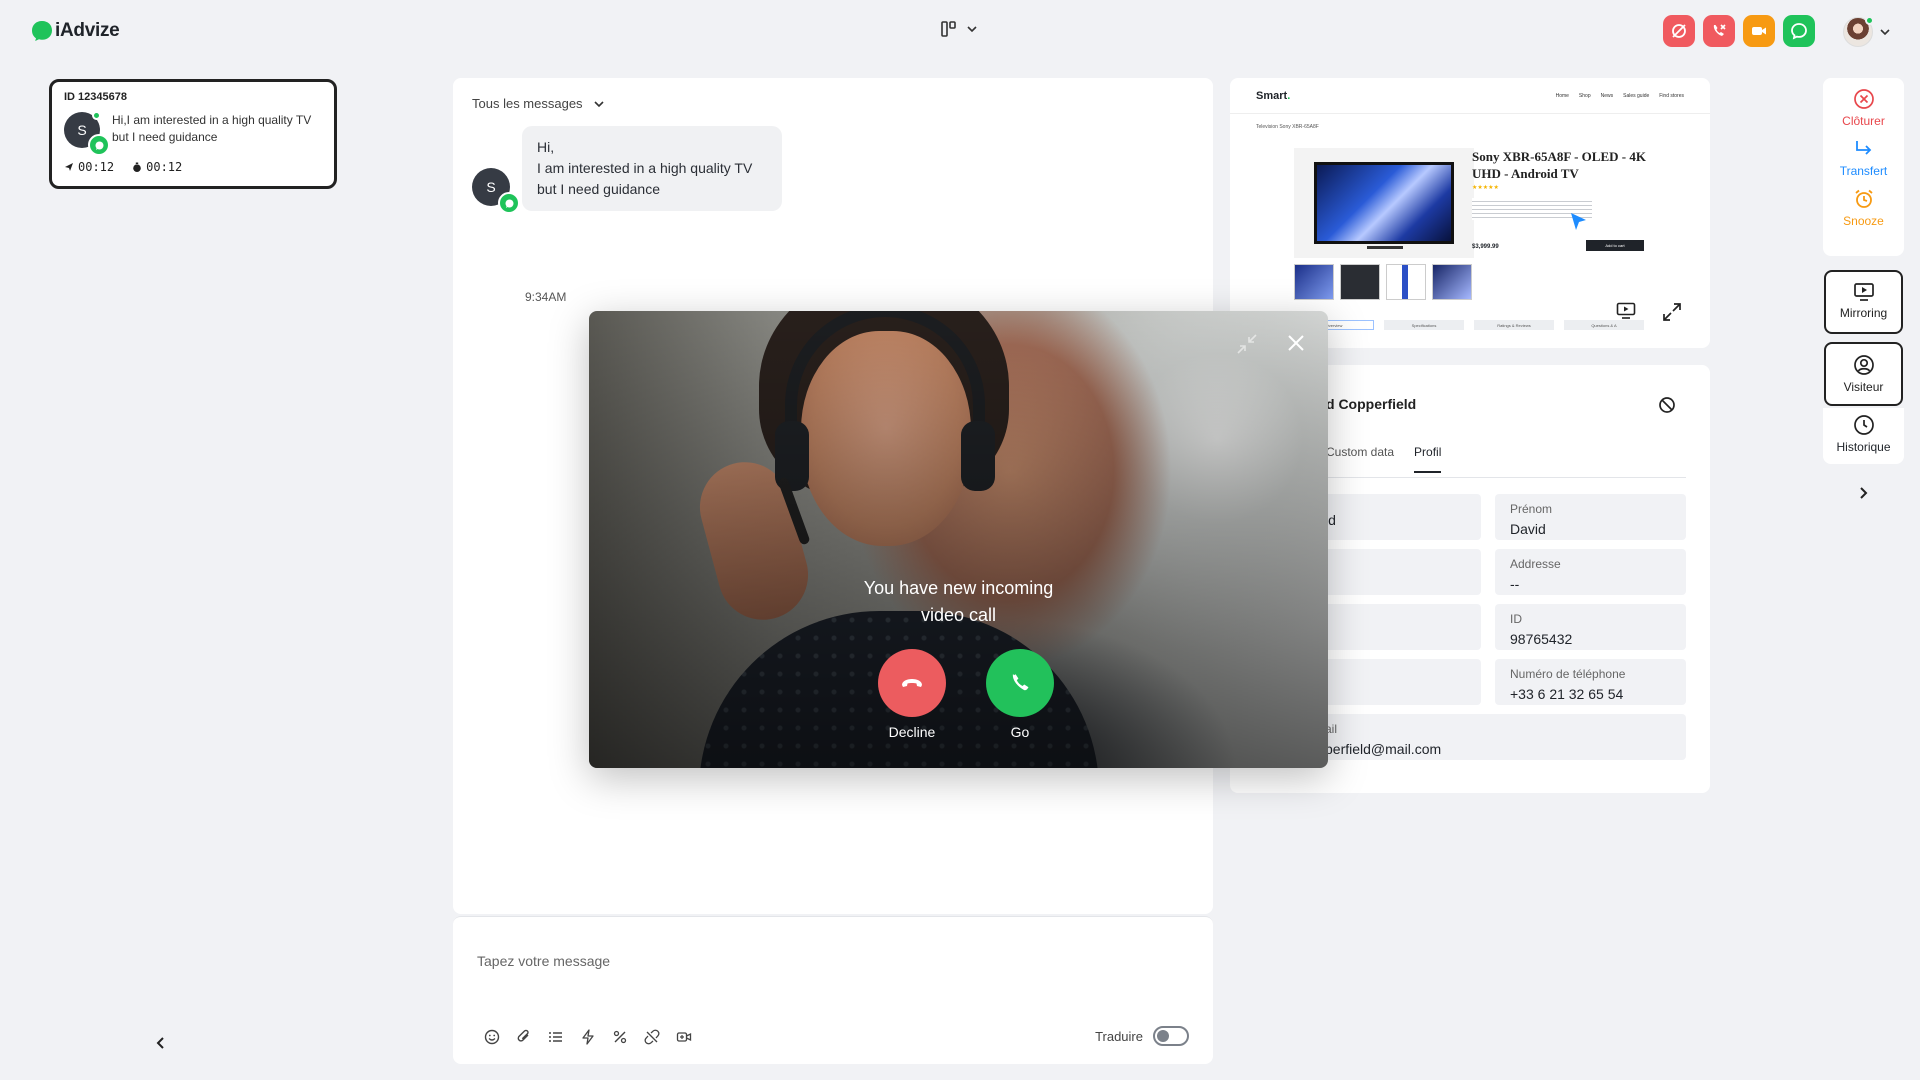 The image size is (1920, 1080). What do you see at coordinates (684, 1037) in the screenshot?
I see `video-button` at bounding box center [684, 1037].